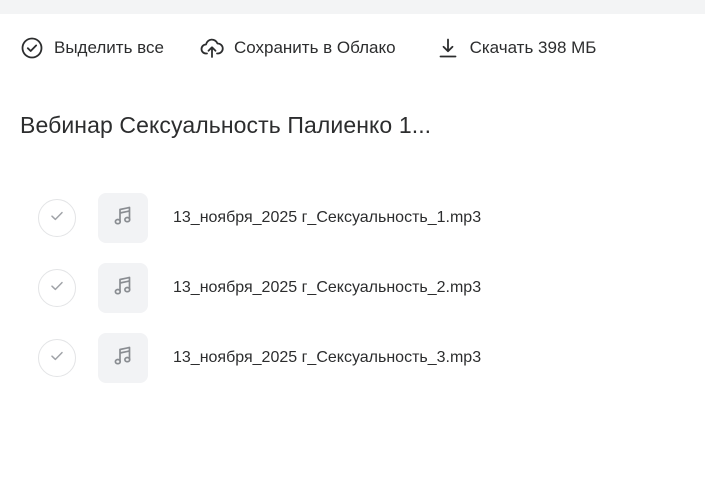 This screenshot has height=495, width=705. I want to click on select-all-button: Выделить все, so click(92, 48).